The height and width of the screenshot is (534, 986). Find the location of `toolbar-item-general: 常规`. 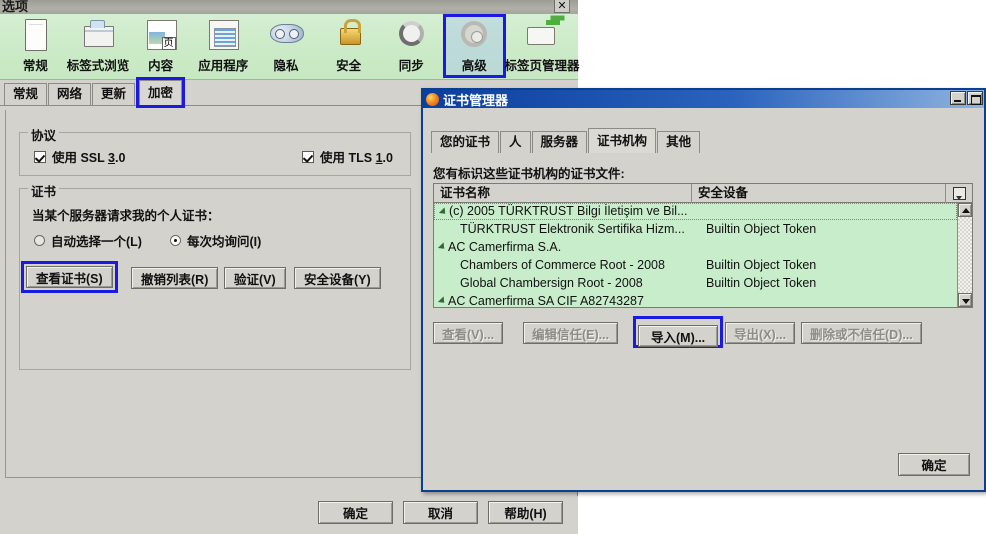

toolbar-item-general: 常规 is located at coordinates (35, 46).